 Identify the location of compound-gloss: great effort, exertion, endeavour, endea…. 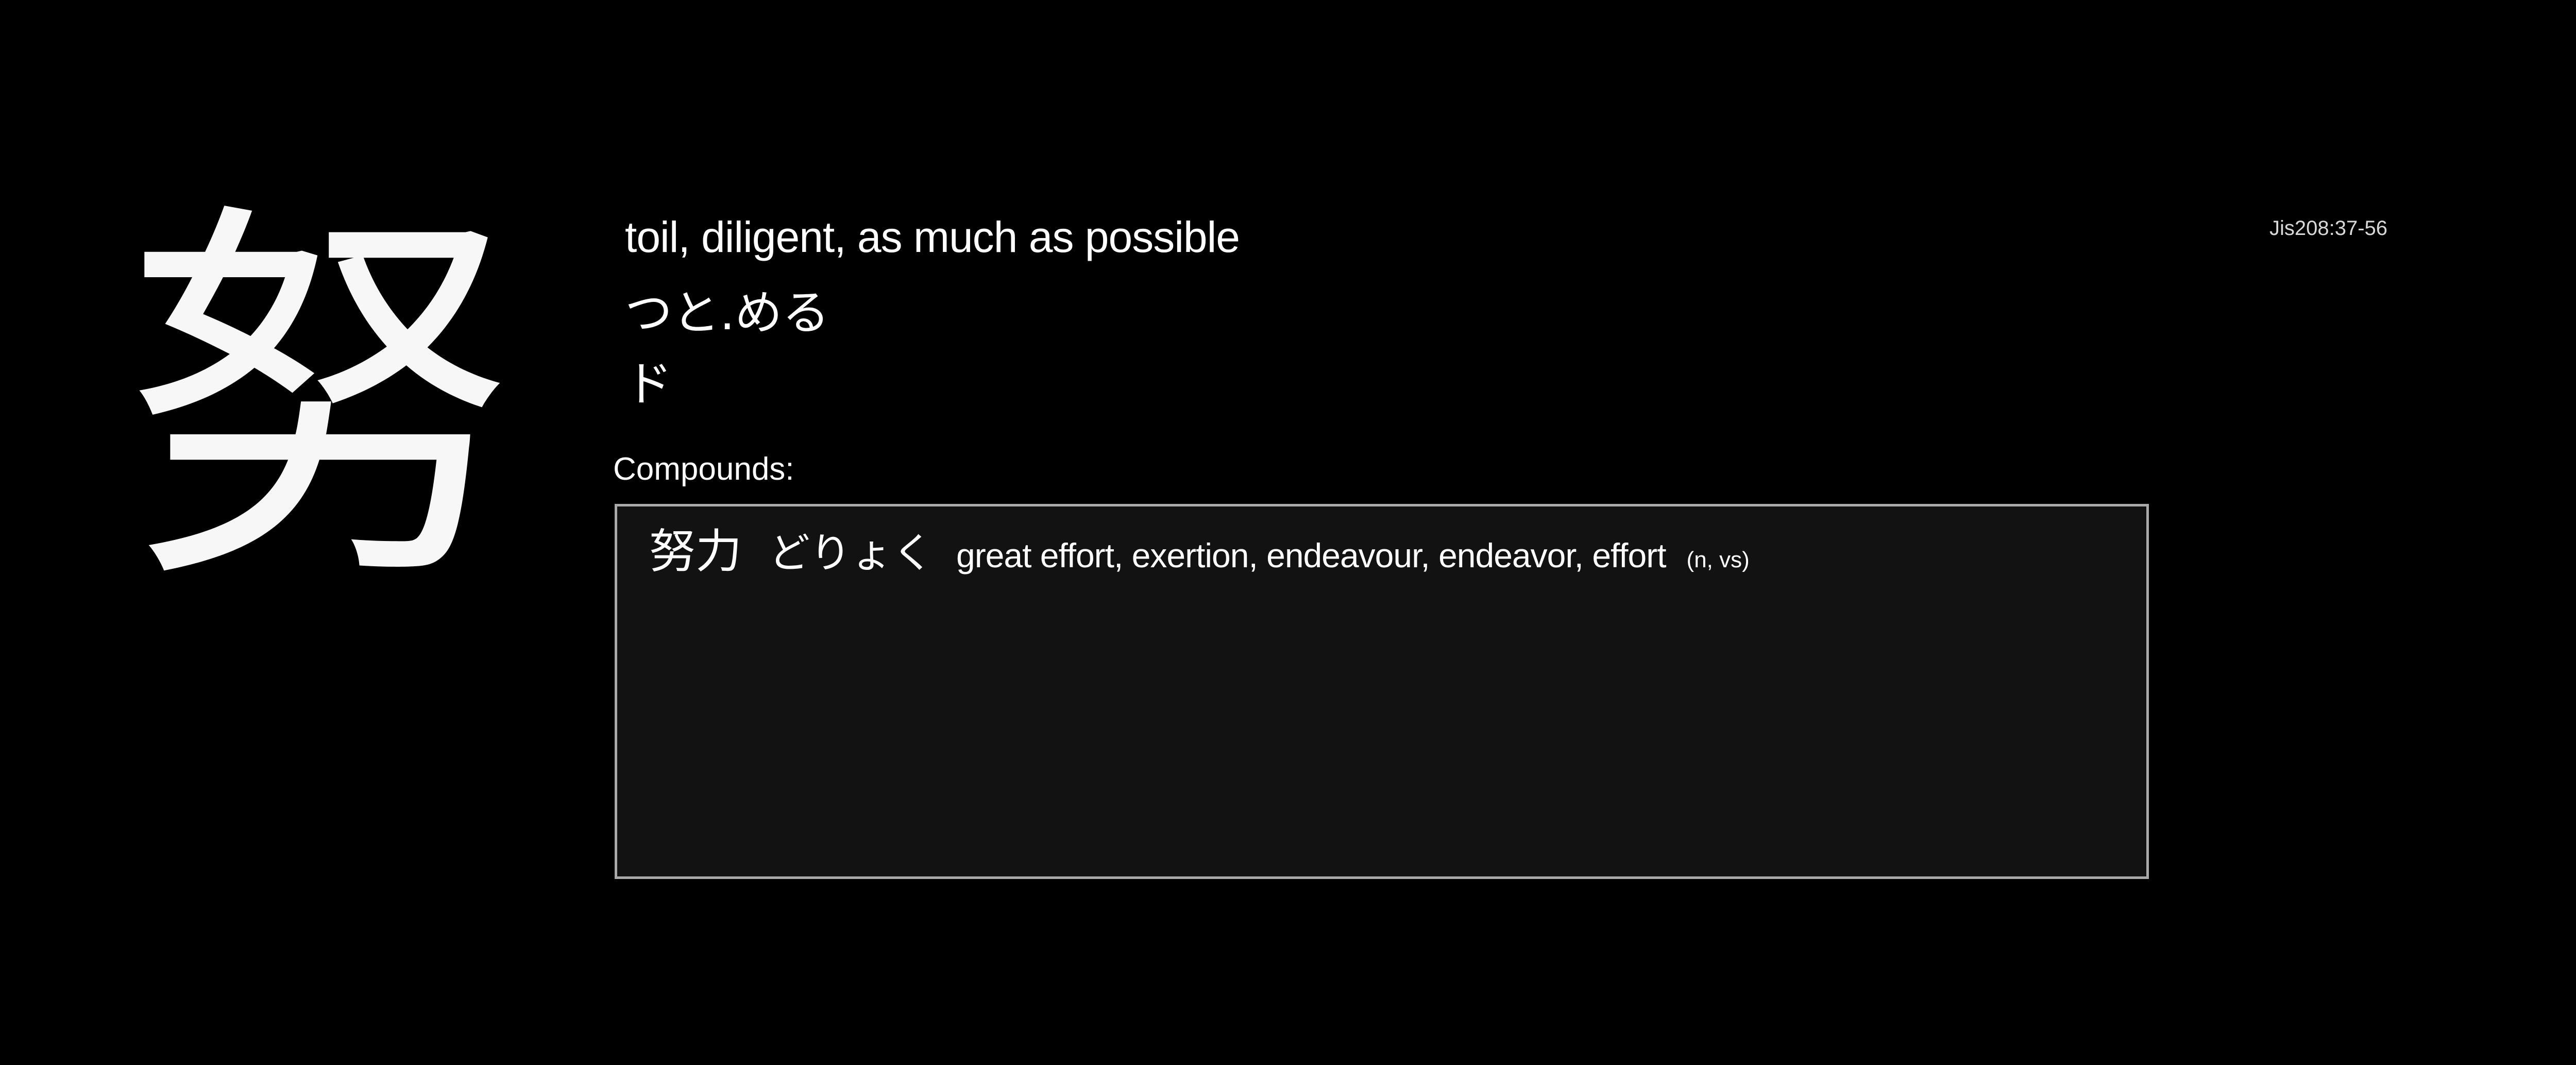
(1311, 555).